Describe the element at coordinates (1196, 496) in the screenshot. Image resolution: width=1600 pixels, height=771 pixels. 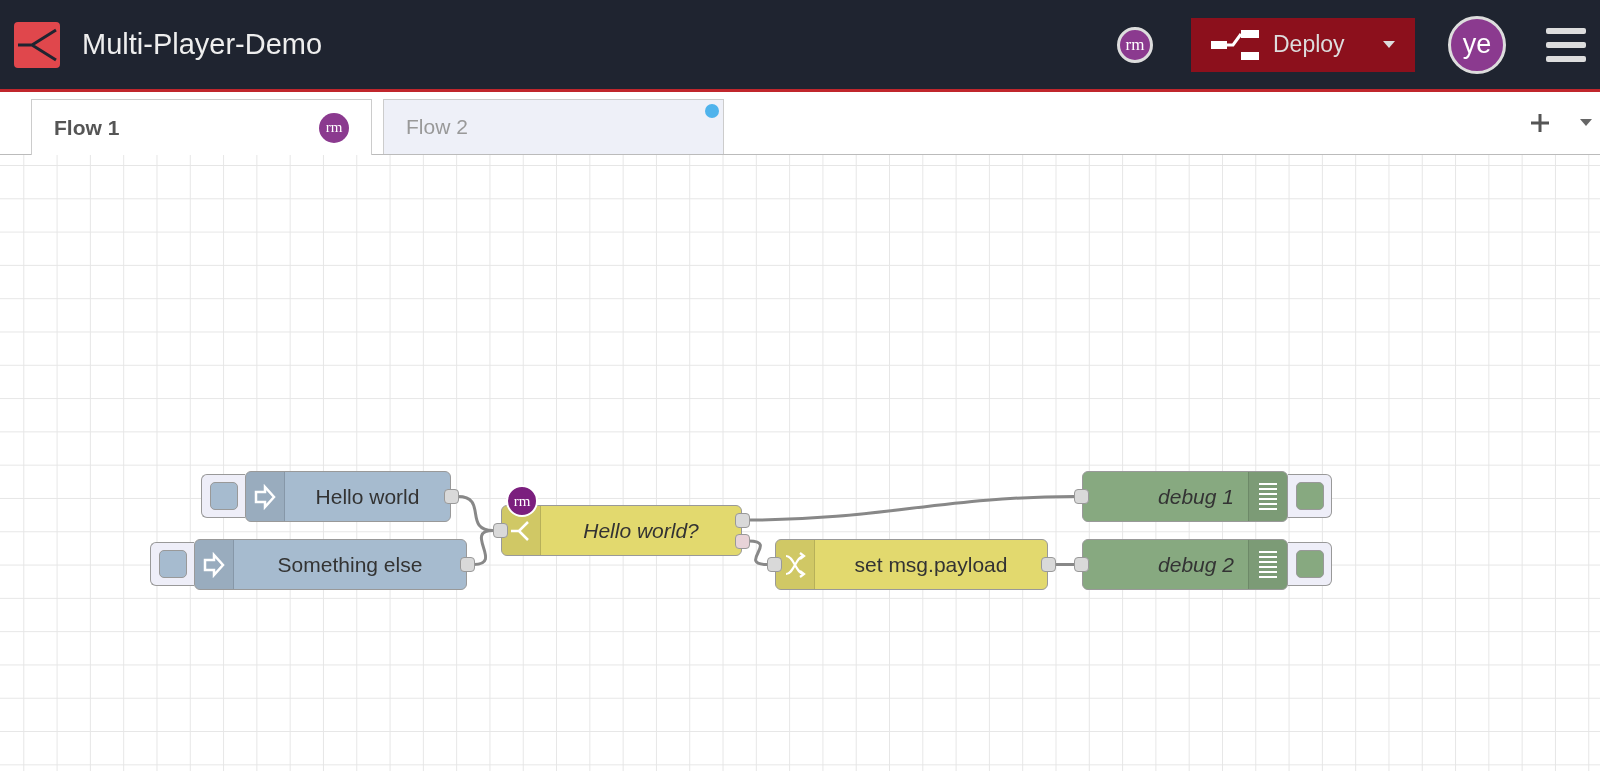
I see `node-label: debug 1` at that location.